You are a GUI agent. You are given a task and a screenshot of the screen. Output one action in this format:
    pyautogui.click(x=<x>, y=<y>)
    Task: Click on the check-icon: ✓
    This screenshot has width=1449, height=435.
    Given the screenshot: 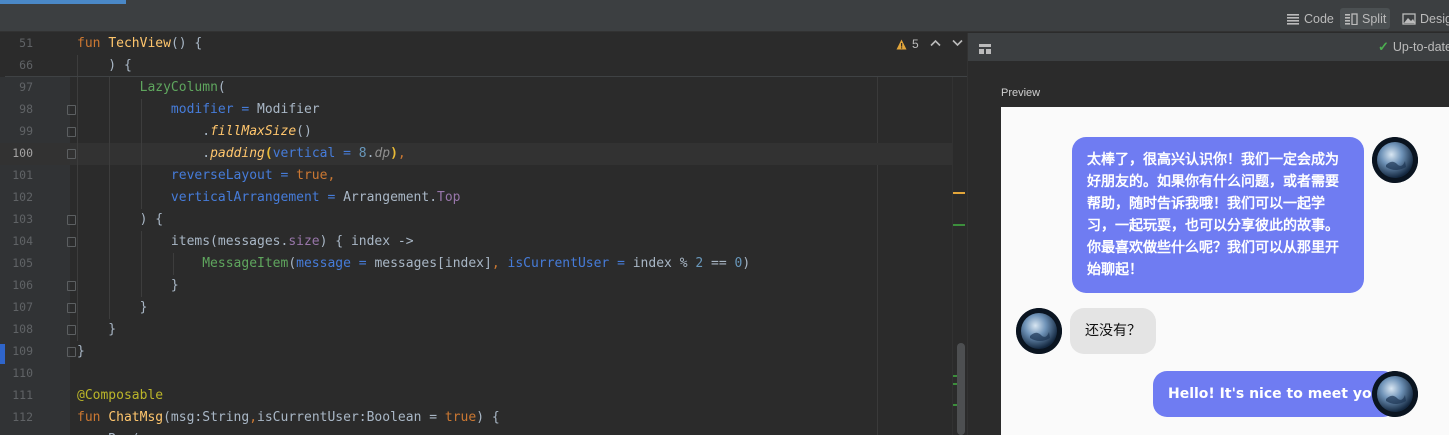 What is the action you would take?
    pyautogui.click(x=1383, y=46)
    